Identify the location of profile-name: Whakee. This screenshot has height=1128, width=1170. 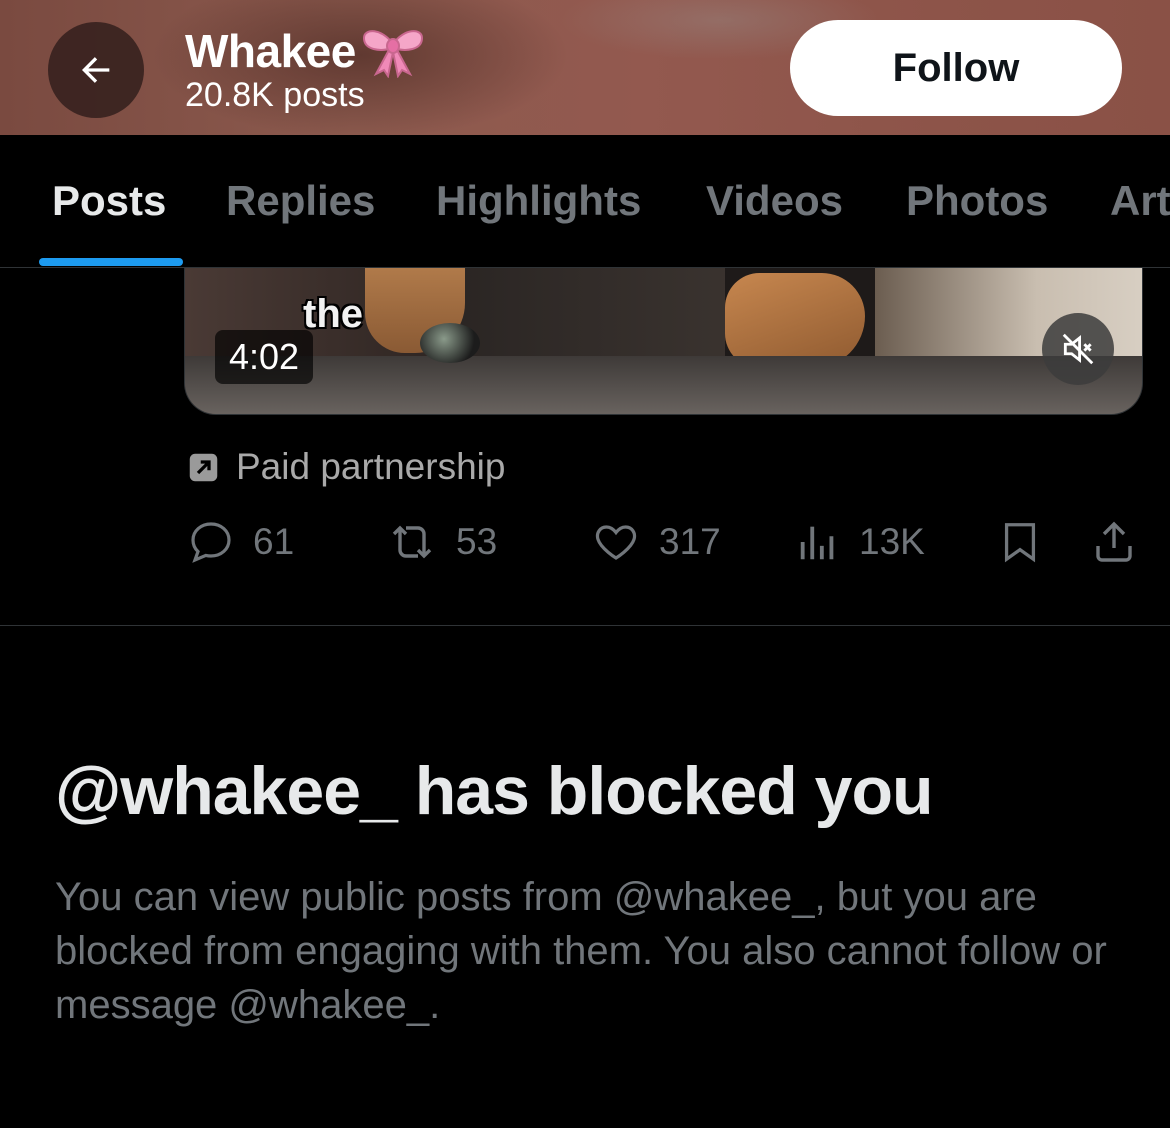
(305, 51).